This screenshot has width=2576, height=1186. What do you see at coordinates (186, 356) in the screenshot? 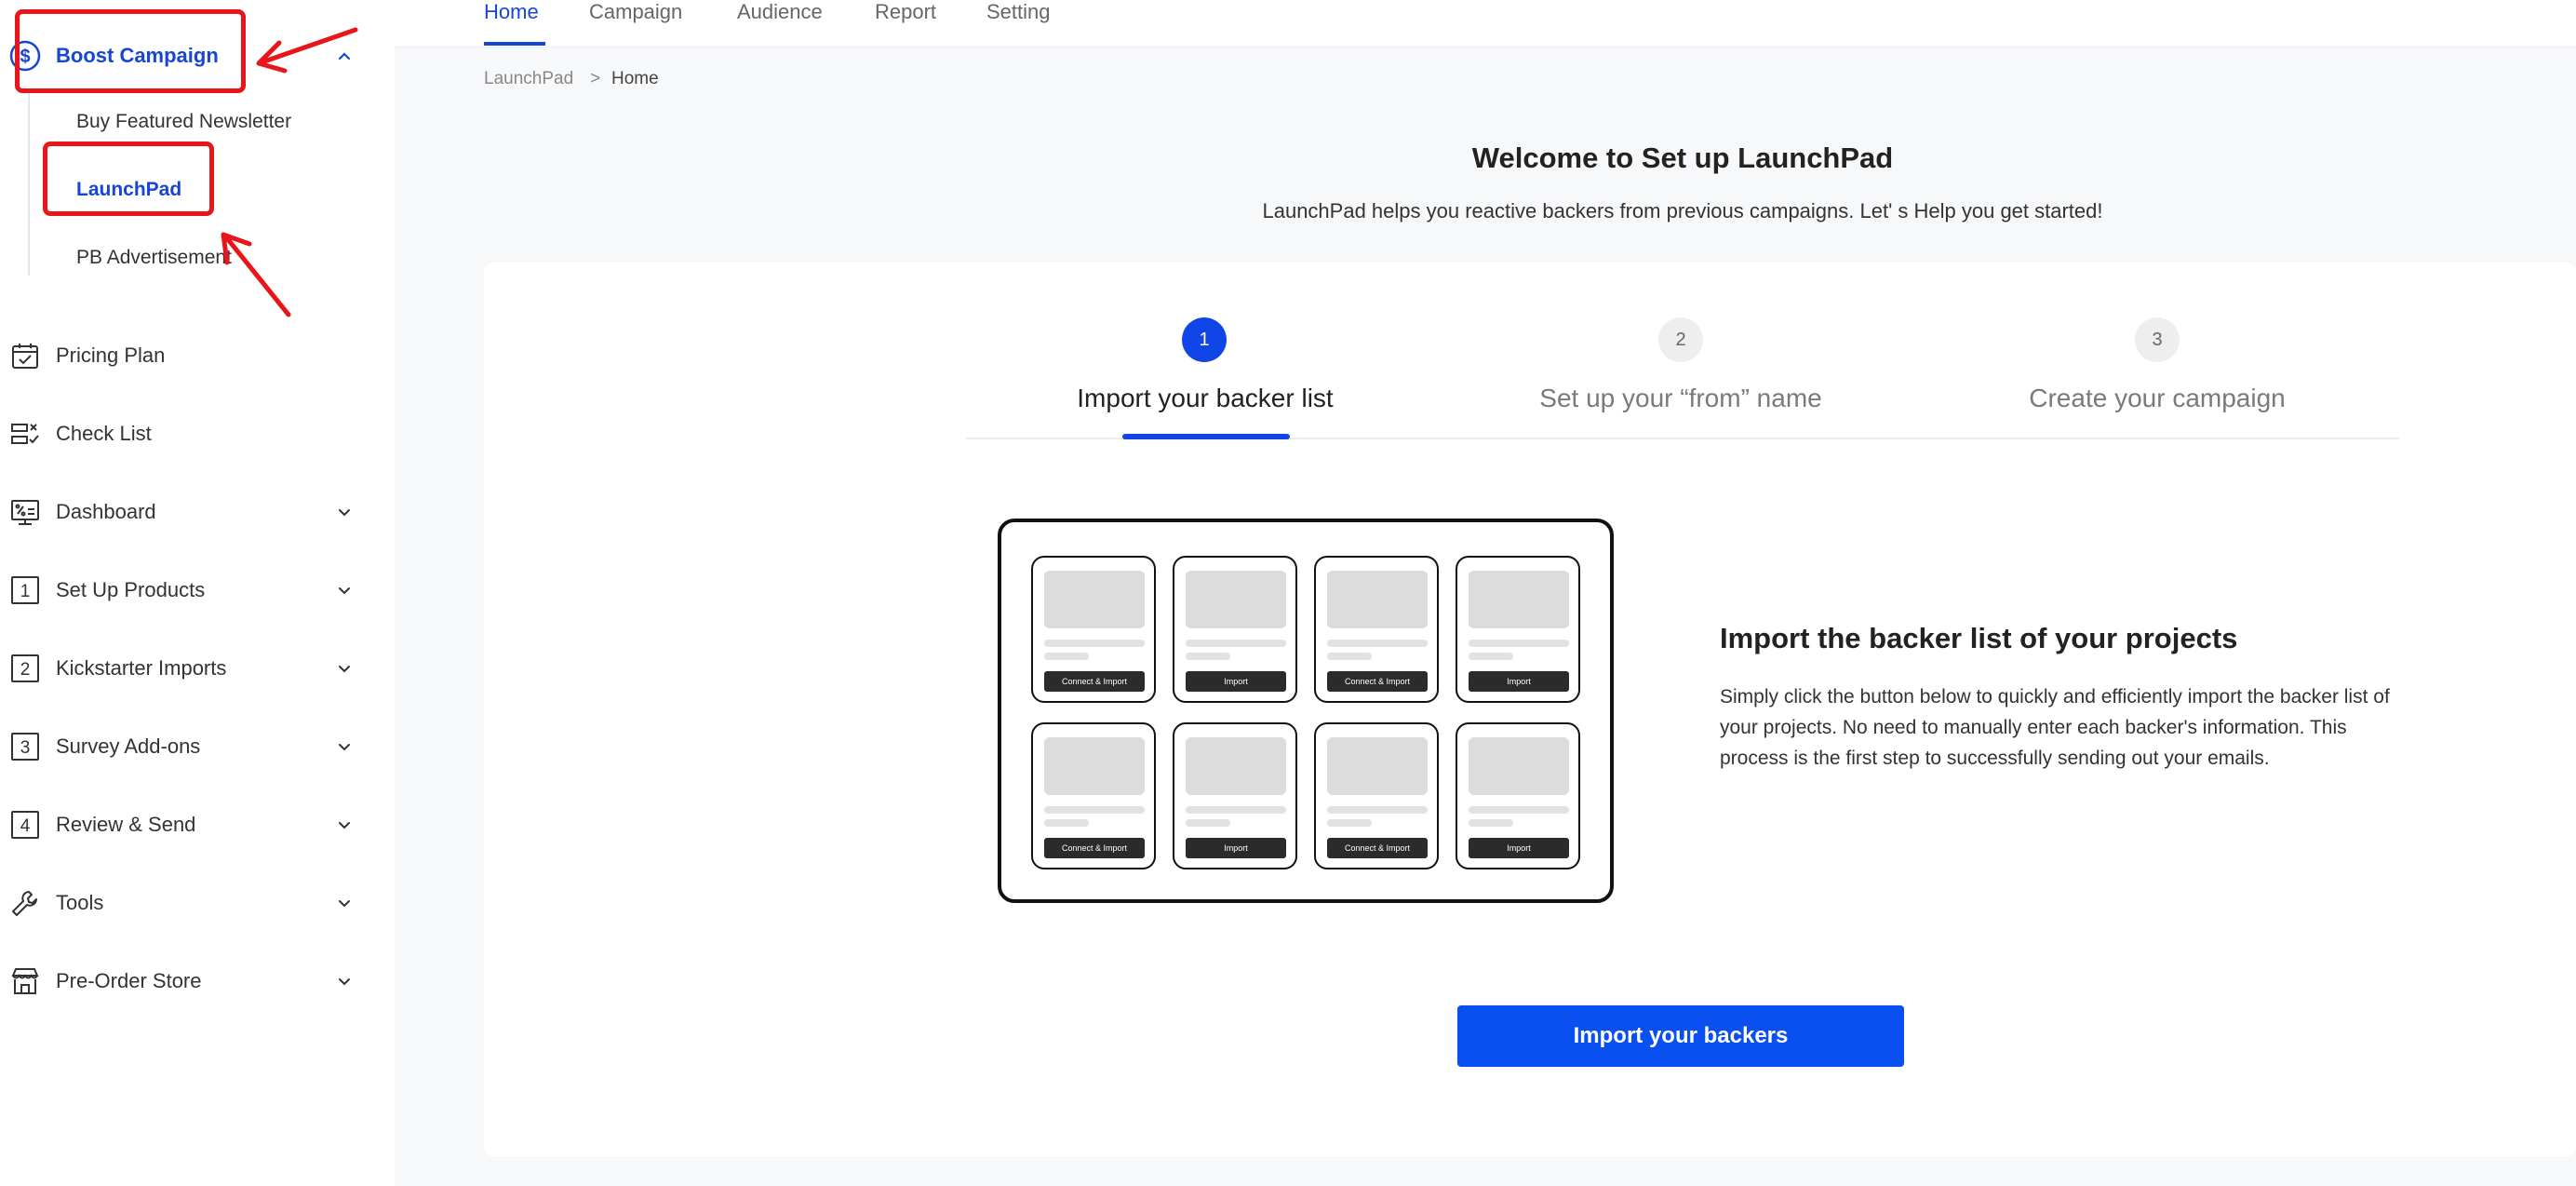
I see `sidebar-item-pricing-plan: Pricing Plan` at bounding box center [186, 356].